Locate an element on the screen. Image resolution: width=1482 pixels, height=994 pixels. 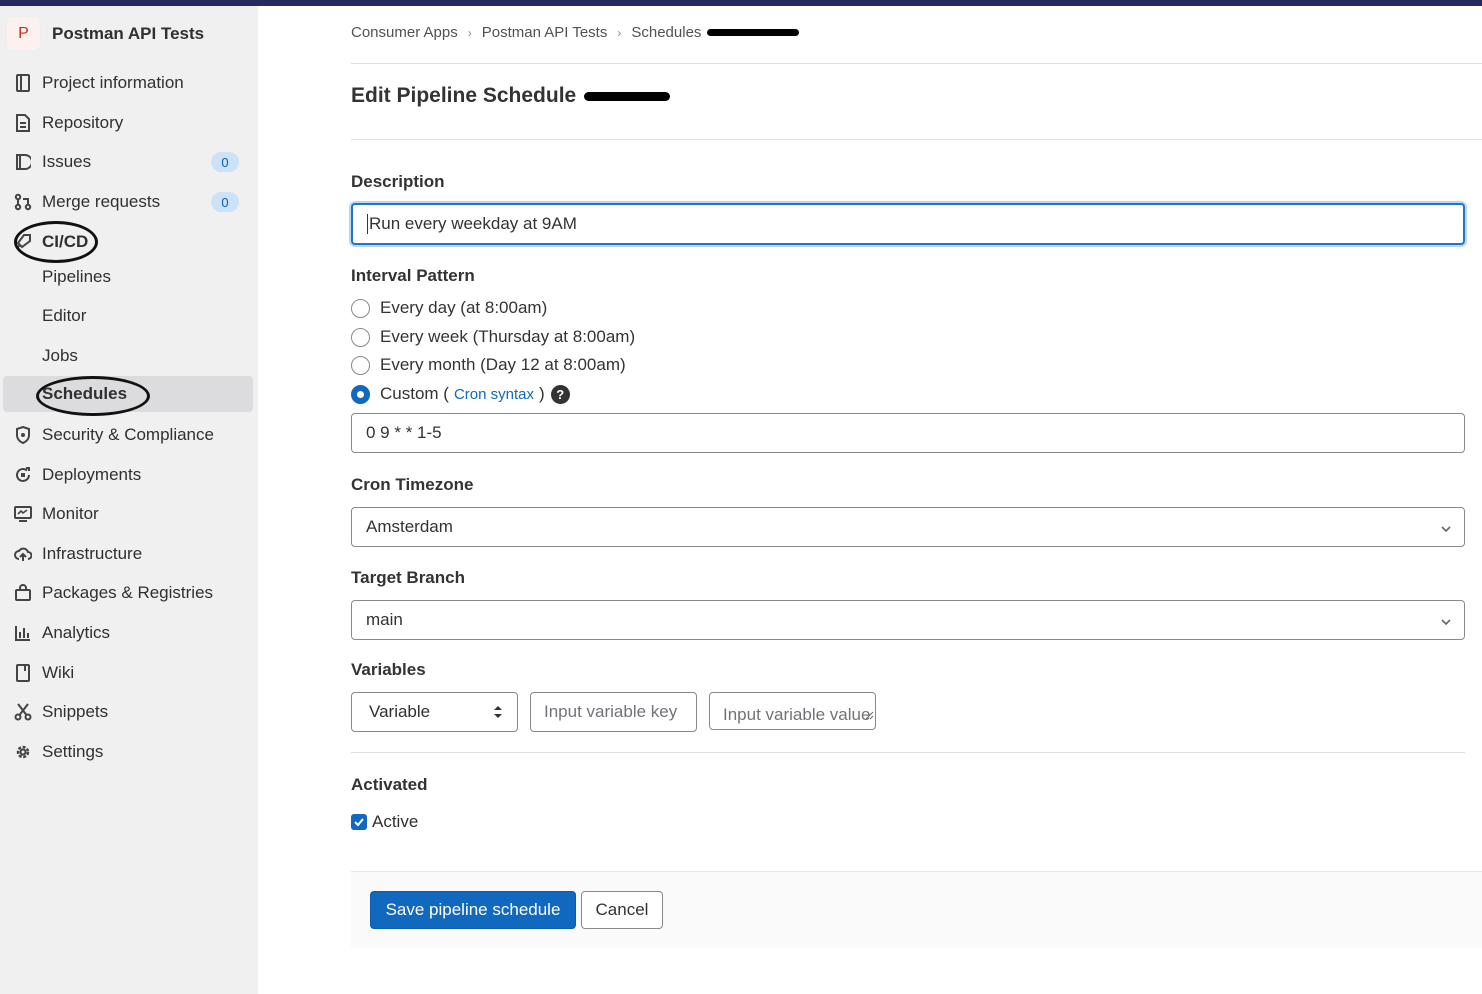
merge-requests-count-badge: 0 is located at coordinates (225, 202).